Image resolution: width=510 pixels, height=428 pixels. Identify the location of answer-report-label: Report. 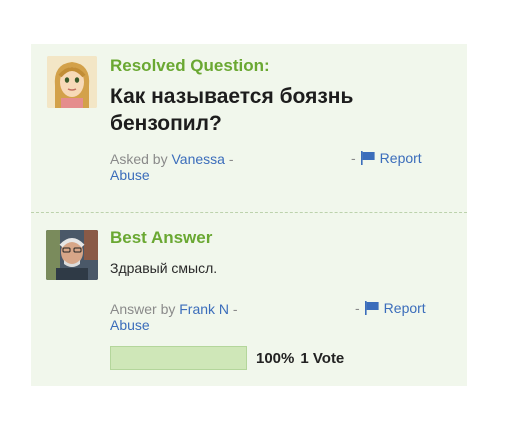
(404, 308).